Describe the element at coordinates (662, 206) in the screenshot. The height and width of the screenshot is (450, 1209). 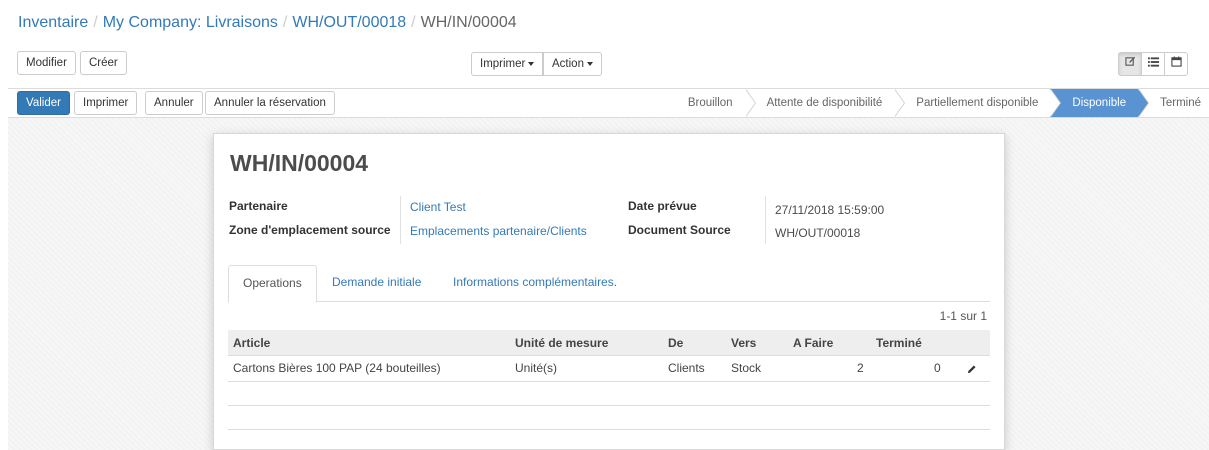
I see `scheduled-date-label: Date prévue` at that location.